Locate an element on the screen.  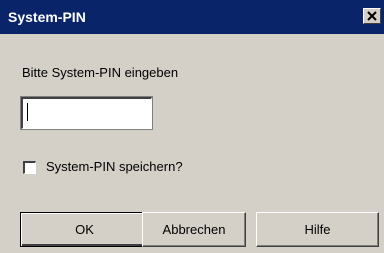
title-bar: System-PIN is located at coordinates (192, 17).